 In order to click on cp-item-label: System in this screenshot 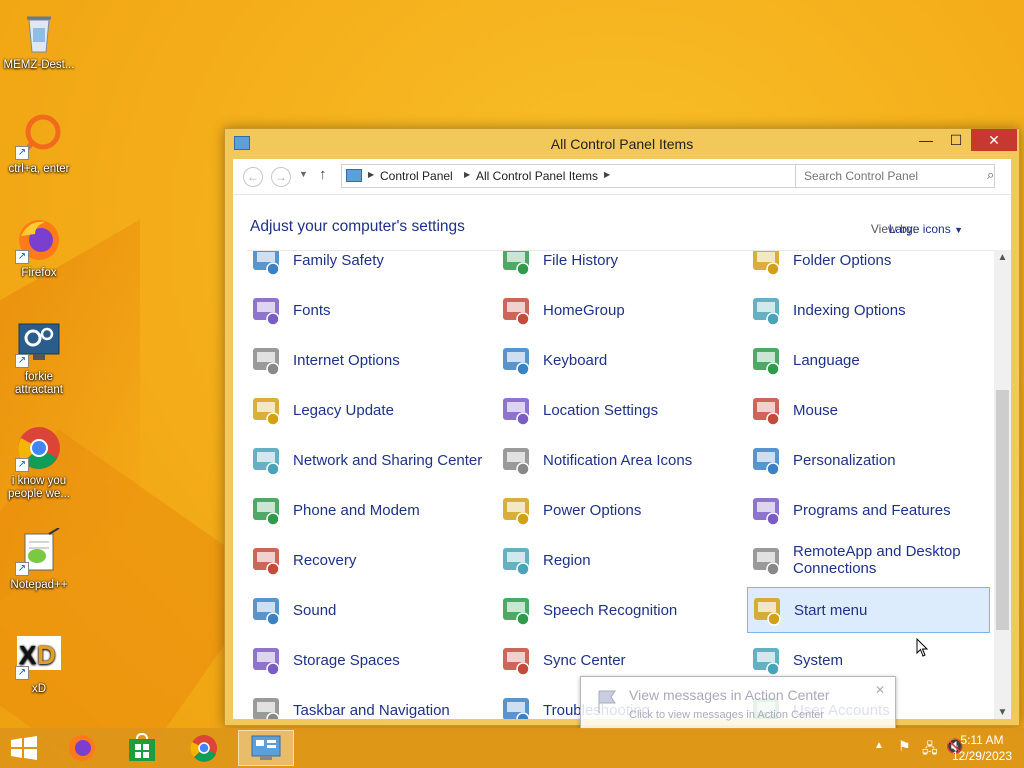, I will do `click(818, 660)`.